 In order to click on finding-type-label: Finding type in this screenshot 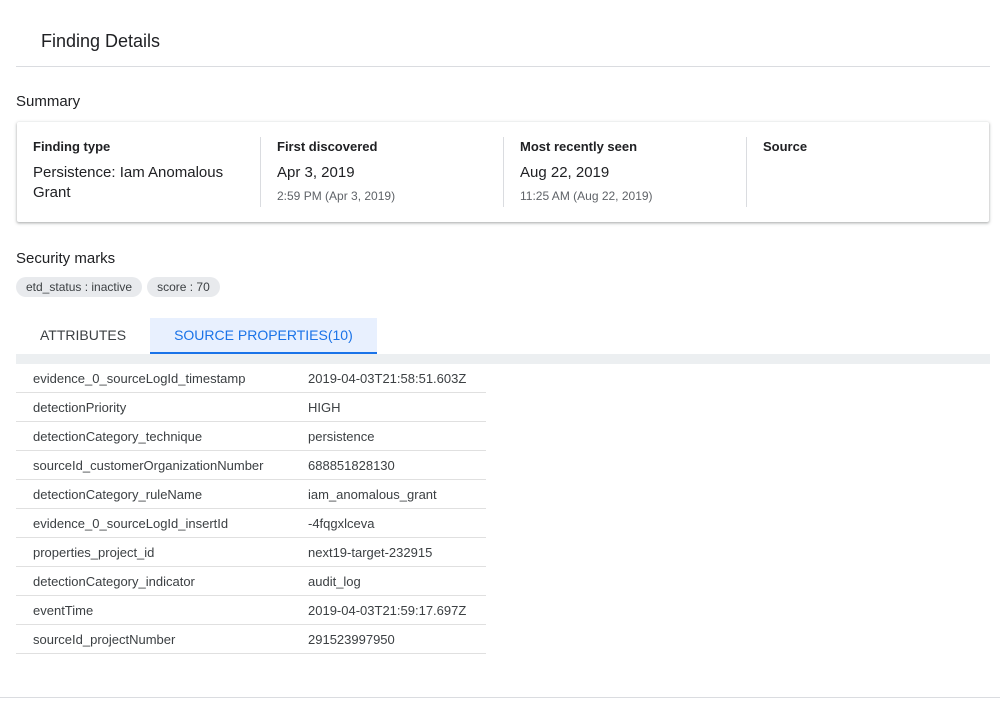, I will do `click(72, 146)`.